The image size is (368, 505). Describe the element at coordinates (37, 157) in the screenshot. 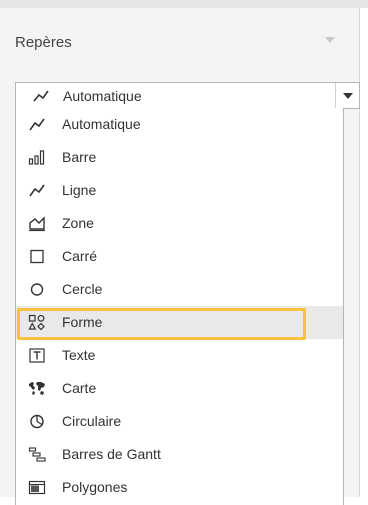

I see `bar-chart-icon` at that location.